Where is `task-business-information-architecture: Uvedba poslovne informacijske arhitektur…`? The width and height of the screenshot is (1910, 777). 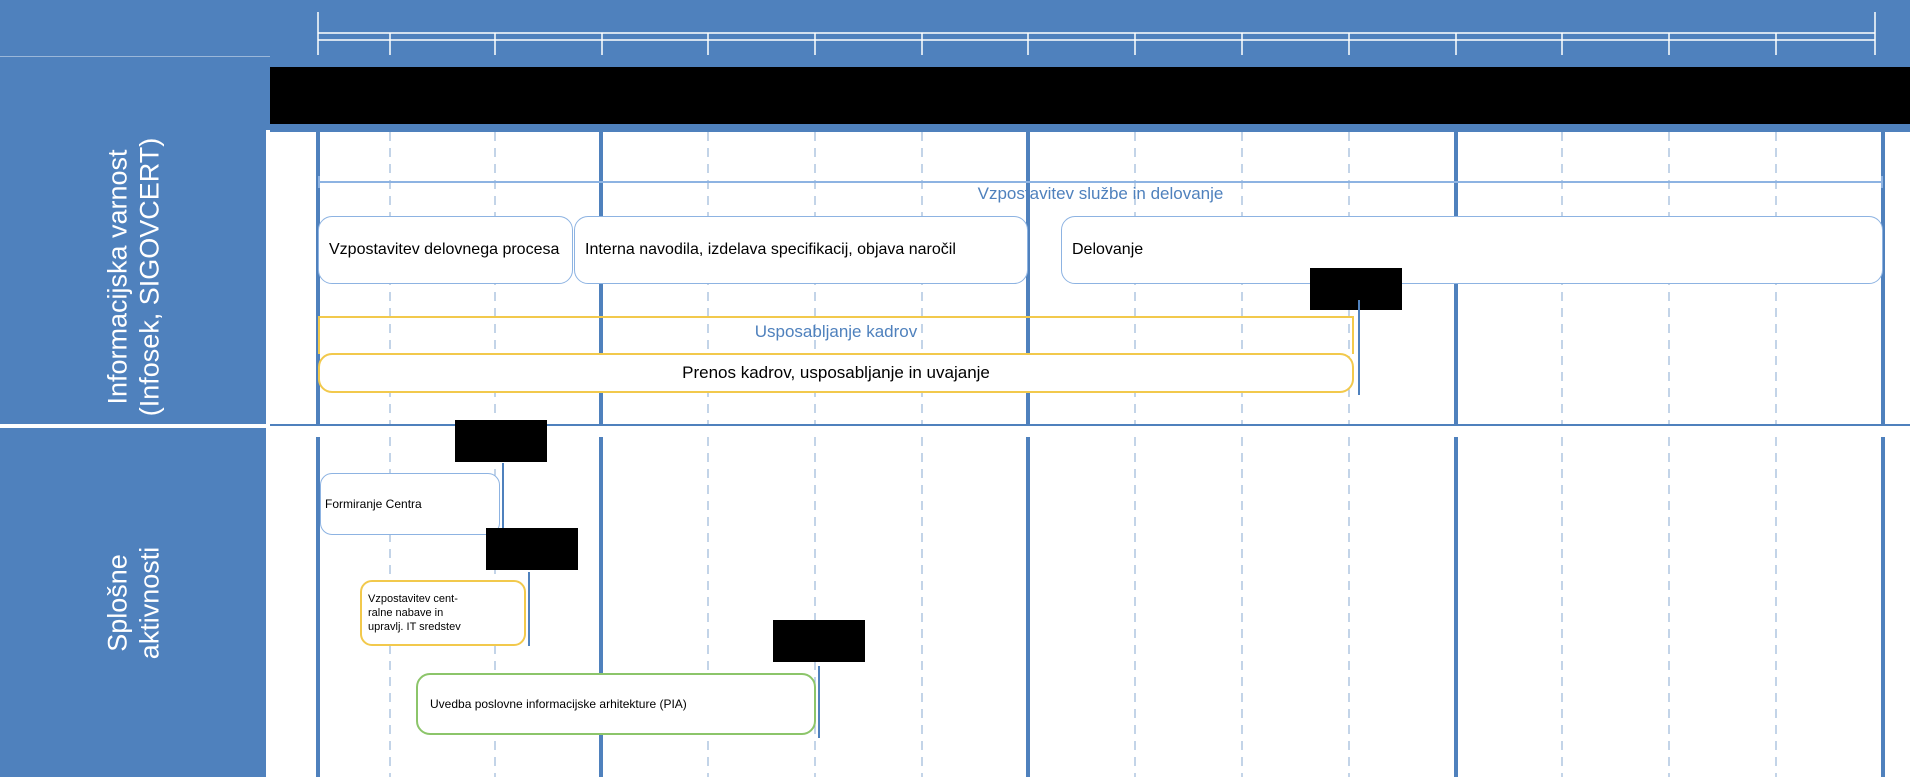
task-business-information-architecture: Uvedba poslovne informacijske arhitektur… is located at coordinates (616, 704).